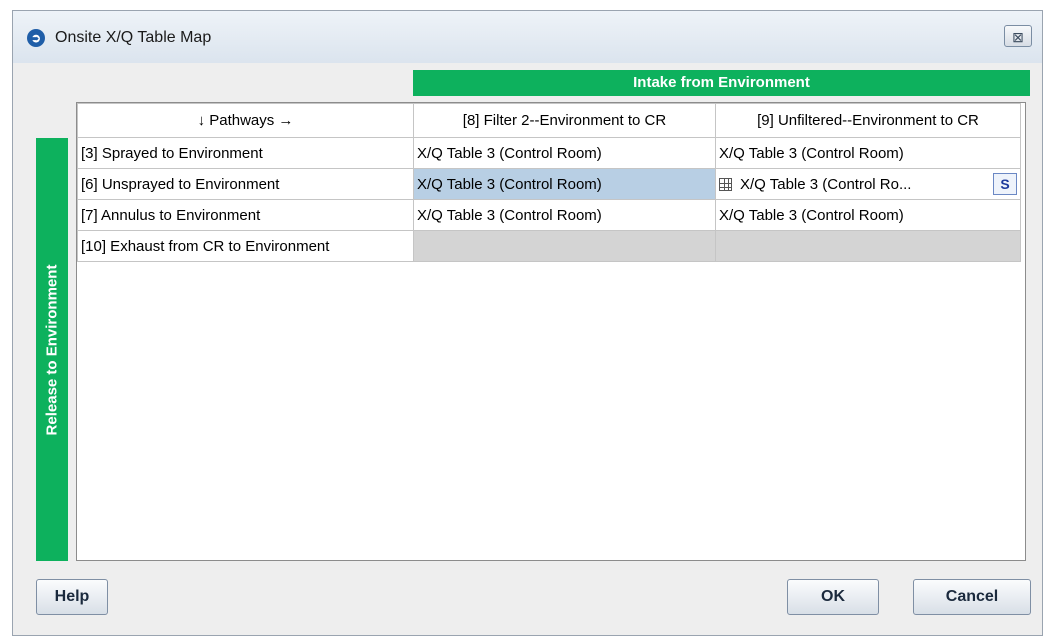 This screenshot has width=1045, height=642. What do you see at coordinates (36, 38) in the screenshot?
I see `app-logo-icon: ➲` at bounding box center [36, 38].